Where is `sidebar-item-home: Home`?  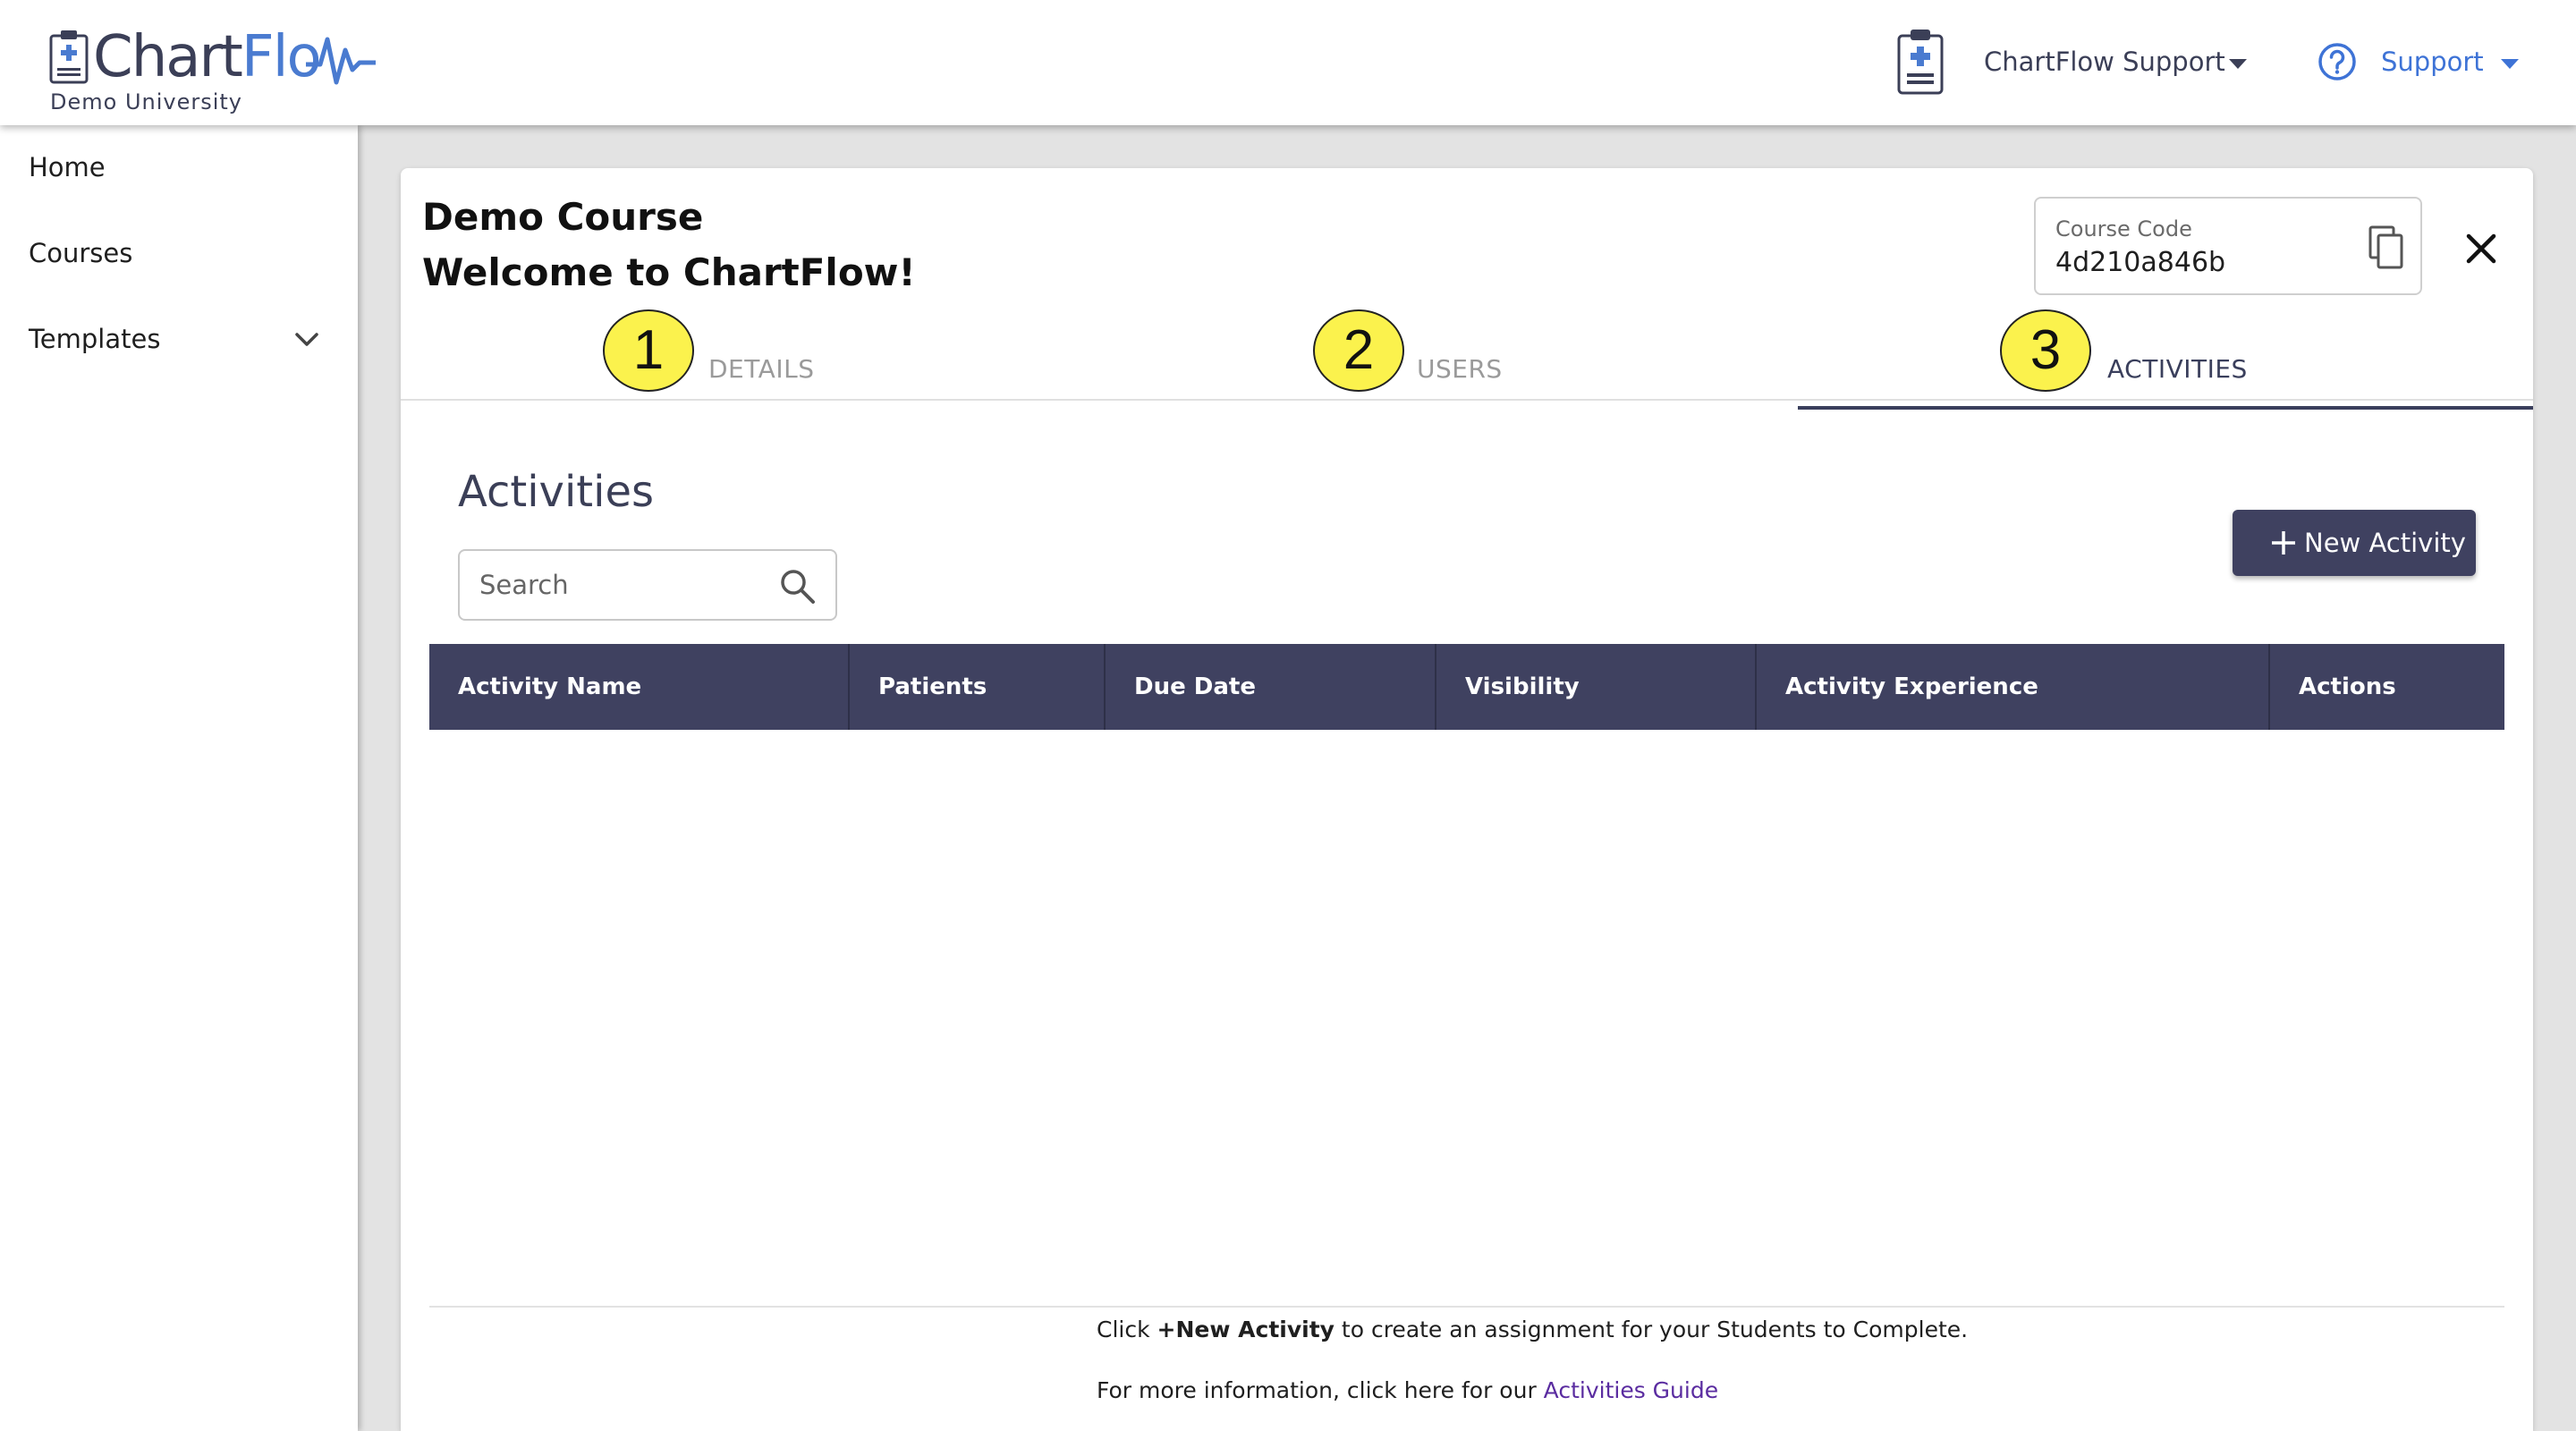 sidebar-item-home: Home is located at coordinates (67, 167).